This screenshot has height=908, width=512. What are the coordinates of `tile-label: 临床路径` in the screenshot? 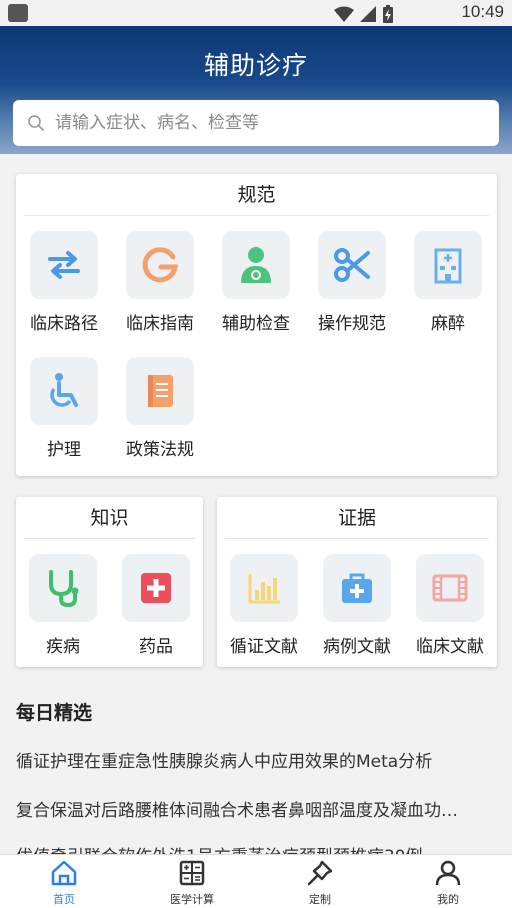 It's located at (64, 324).